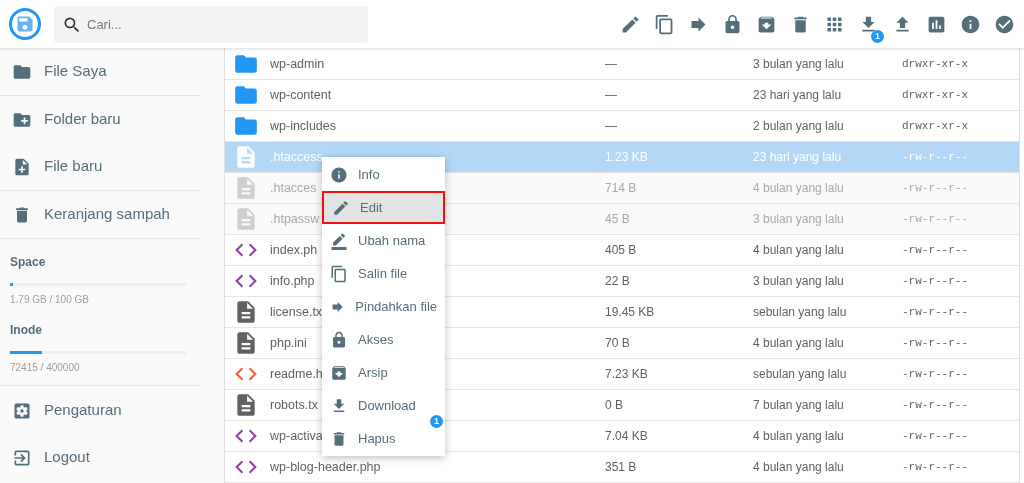  Describe the element at coordinates (383, 372) in the screenshot. I see `menu-item: Arsip` at that location.